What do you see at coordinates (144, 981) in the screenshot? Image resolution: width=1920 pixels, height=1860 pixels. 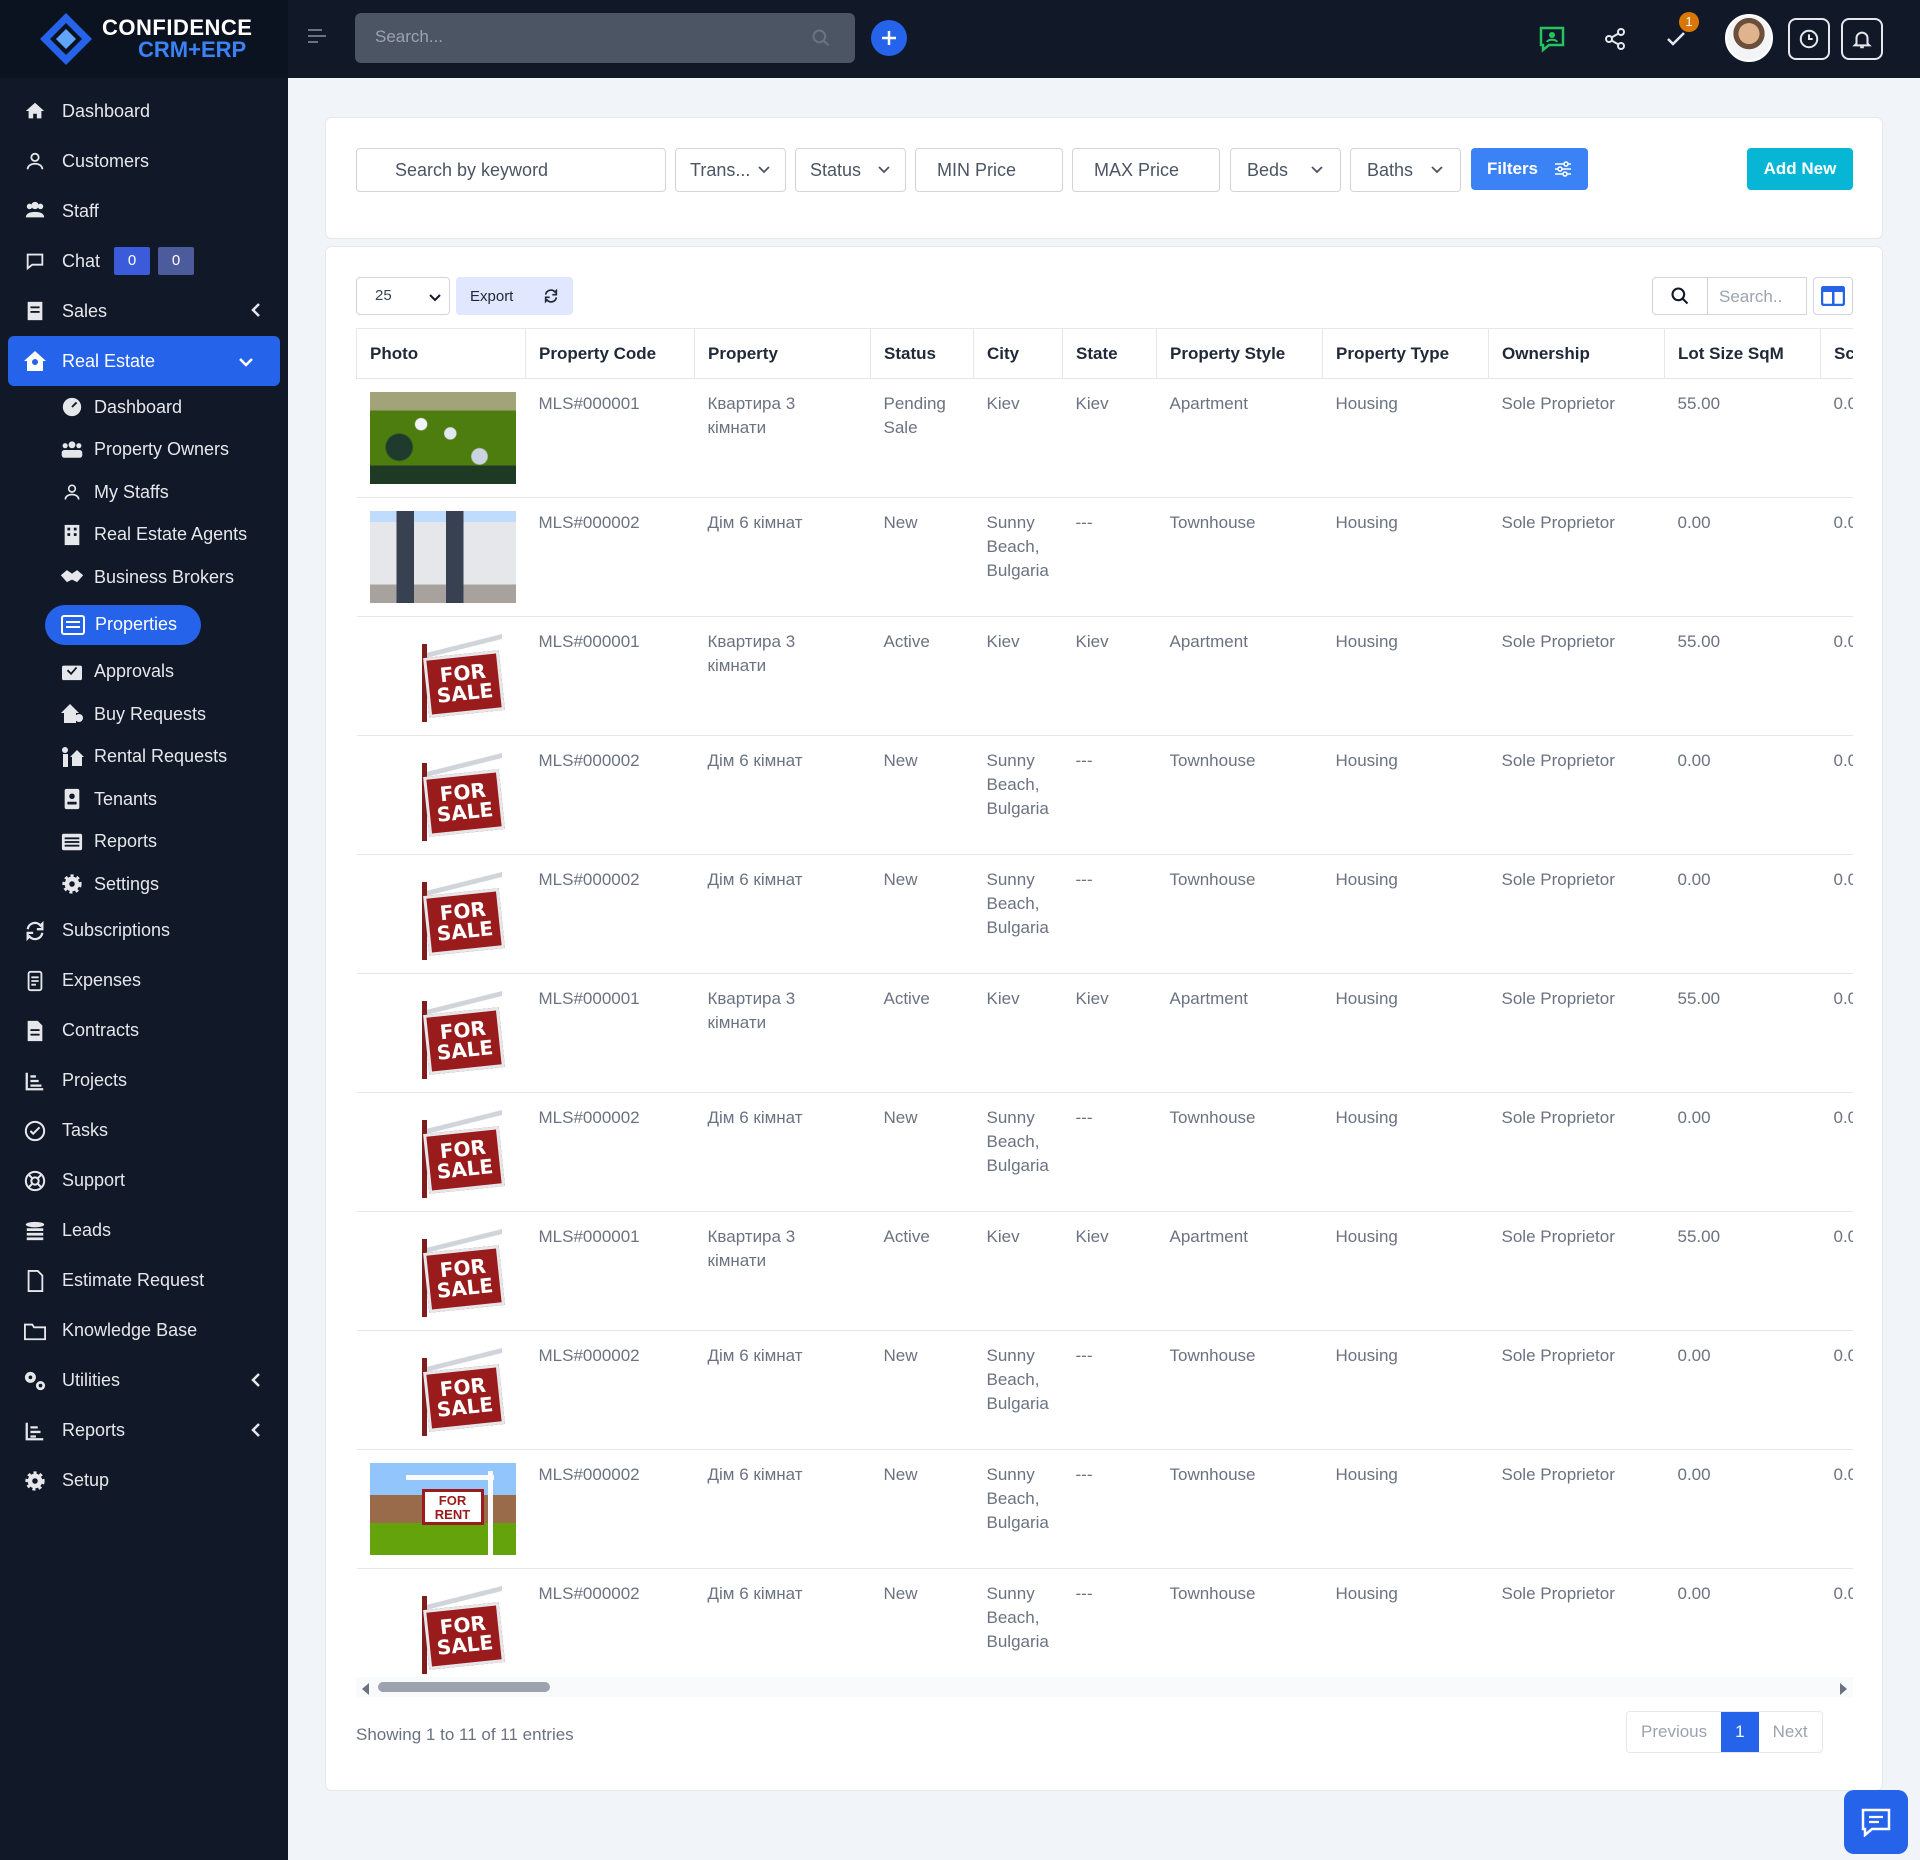 I see `sidebar-item-expenses: Expenses` at bounding box center [144, 981].